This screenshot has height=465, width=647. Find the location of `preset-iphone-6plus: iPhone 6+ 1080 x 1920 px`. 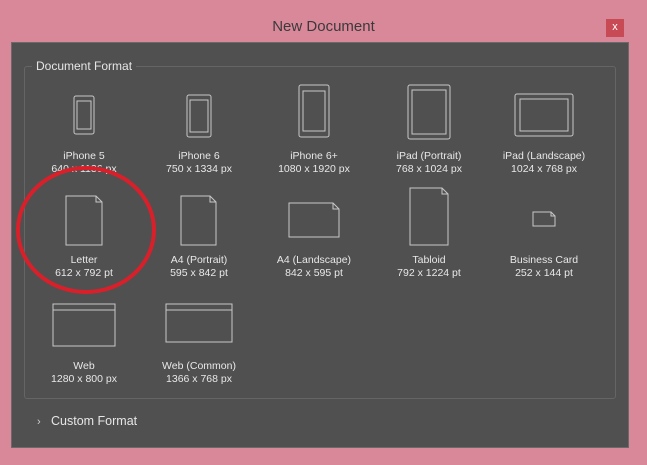

preset-iphone-6plus: iPhone 6+ 1080 x 1920 px is located at coordinates (314, 129).